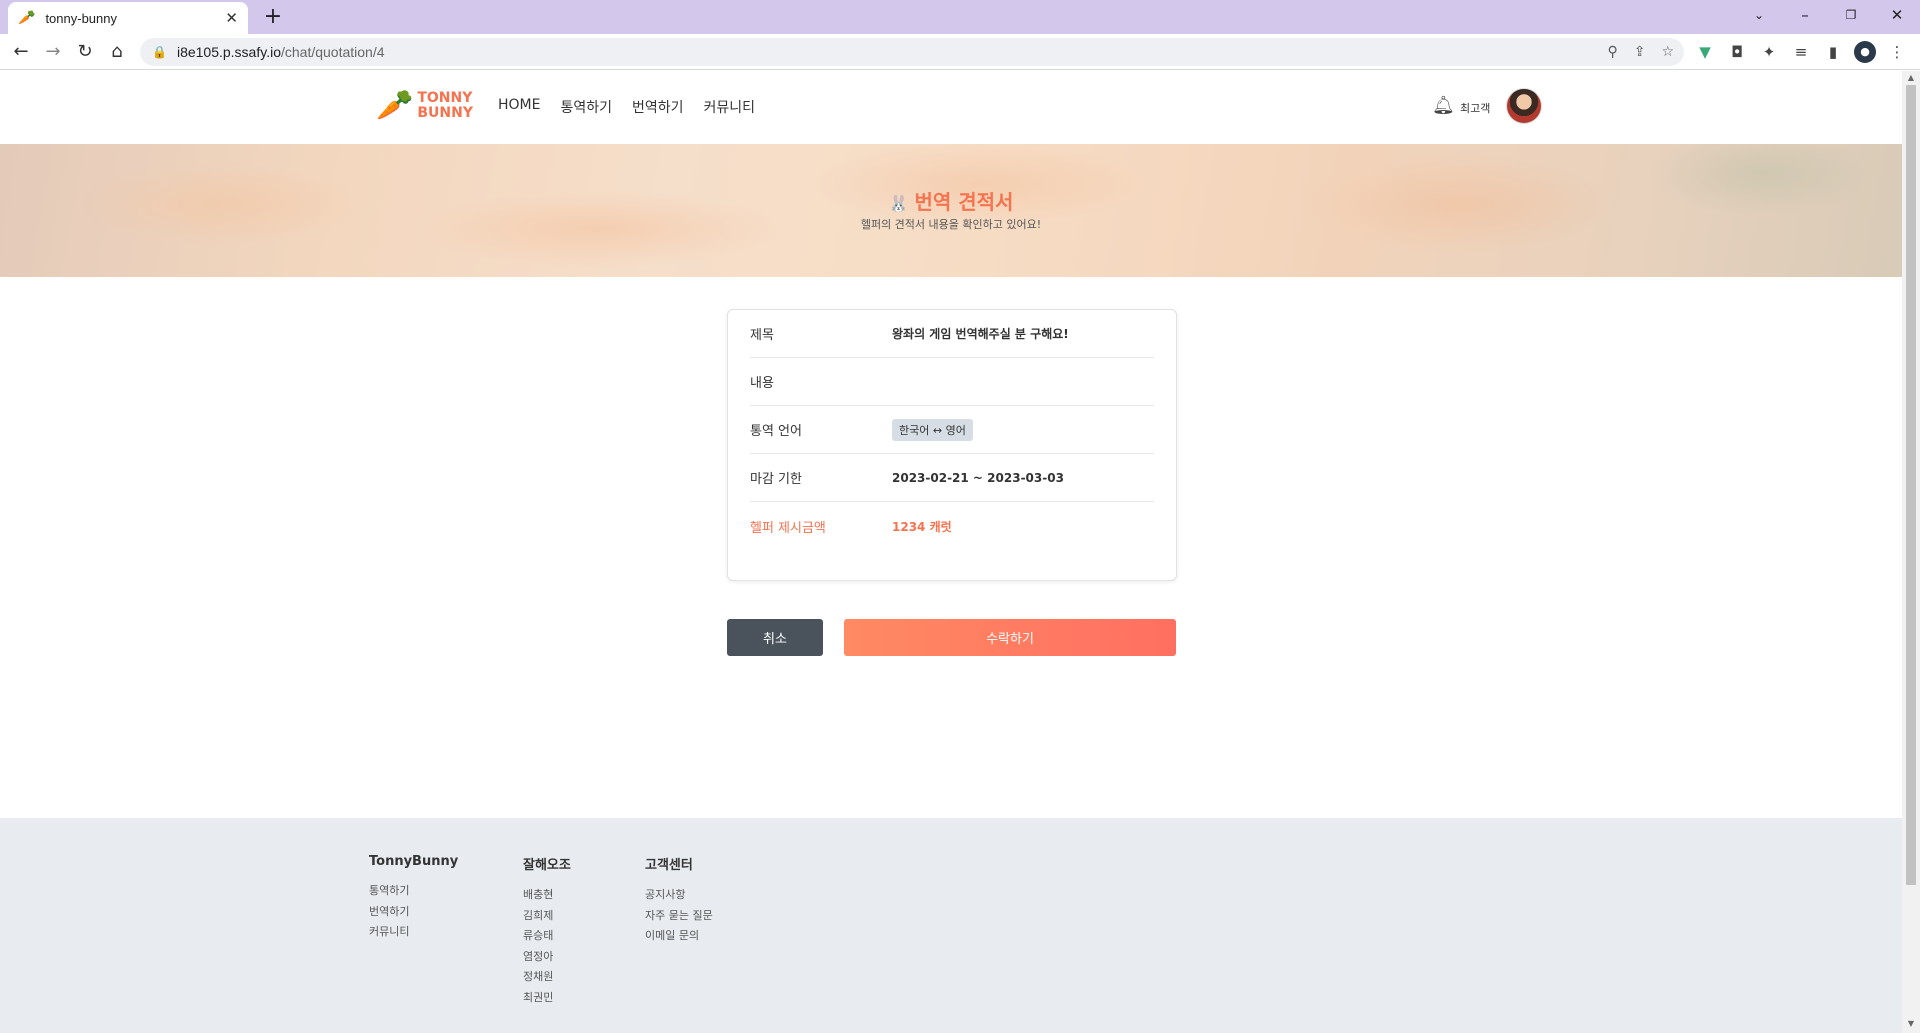  I want to click on quotation-row-language: 통역 언어 한국어 ↔ 영어, so click(952, 430).